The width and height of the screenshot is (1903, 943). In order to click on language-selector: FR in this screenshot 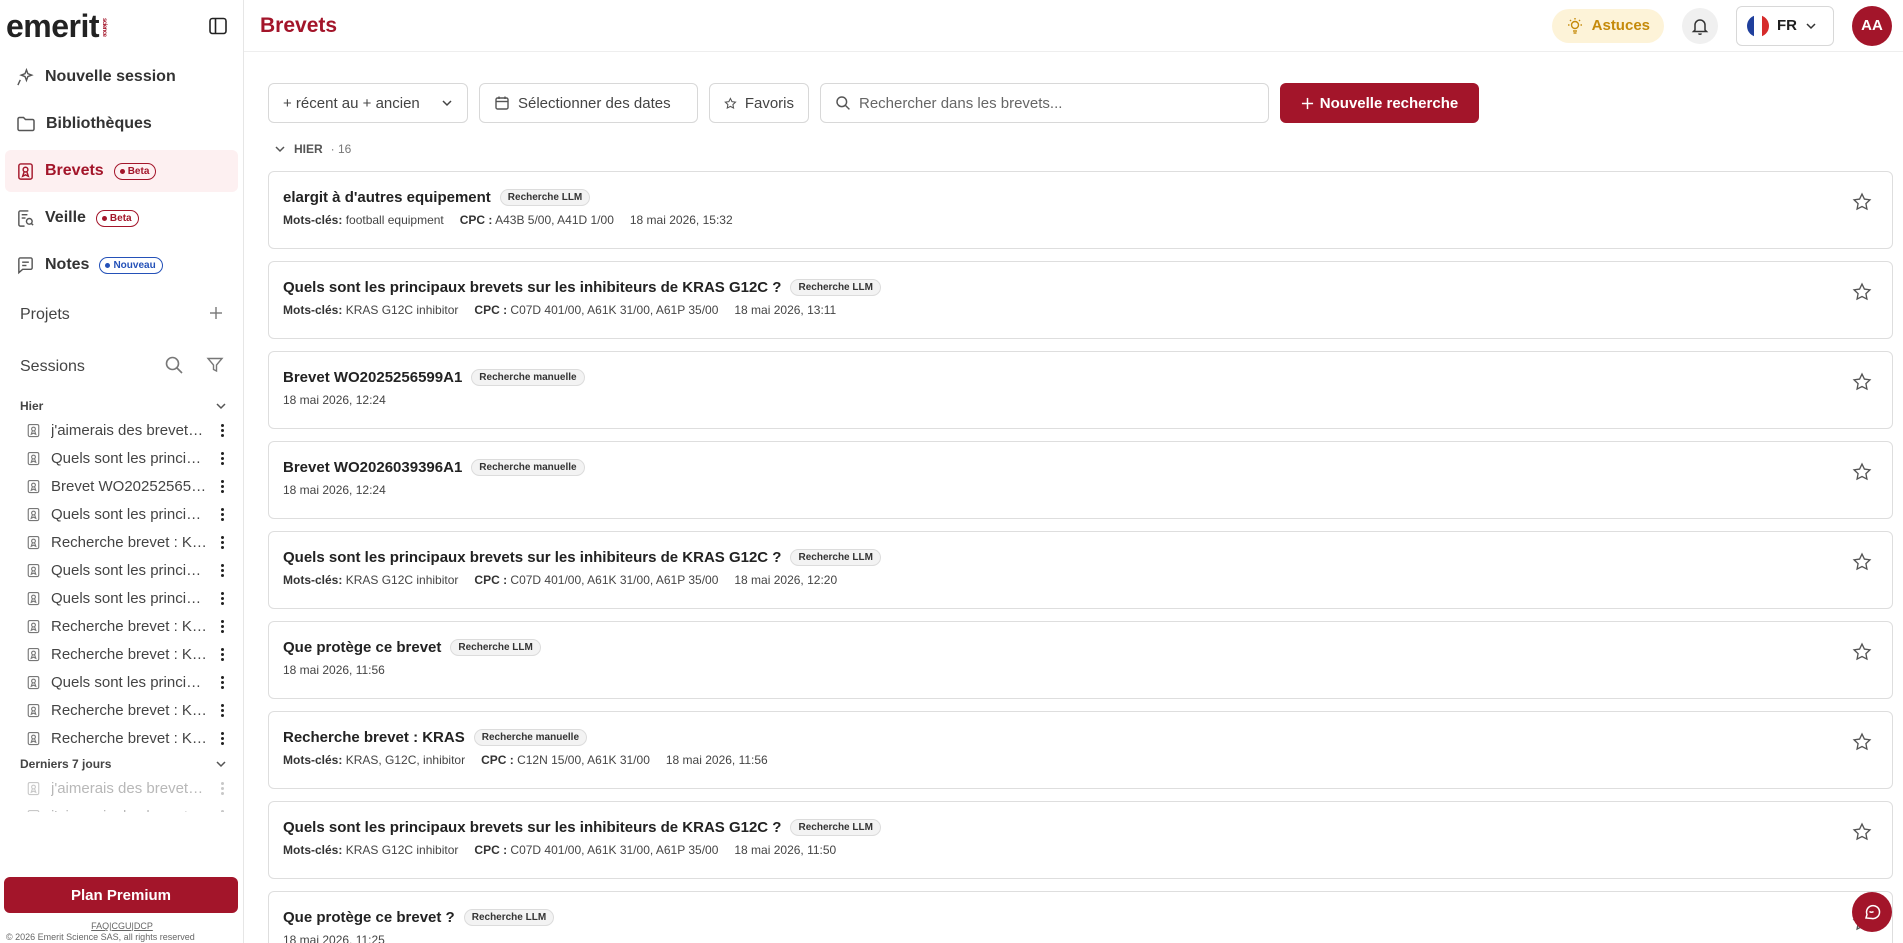, I will do `click(1785, 25)`.